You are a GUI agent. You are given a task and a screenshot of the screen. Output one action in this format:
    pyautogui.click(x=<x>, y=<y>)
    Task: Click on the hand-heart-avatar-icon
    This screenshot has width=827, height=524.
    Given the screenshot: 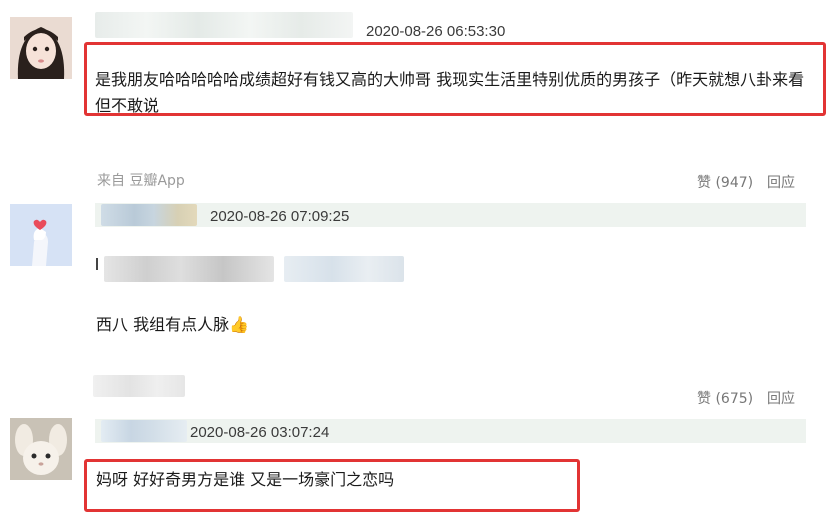 What is the action you would take?
    pyautogui.click(x=41, y=235)
    